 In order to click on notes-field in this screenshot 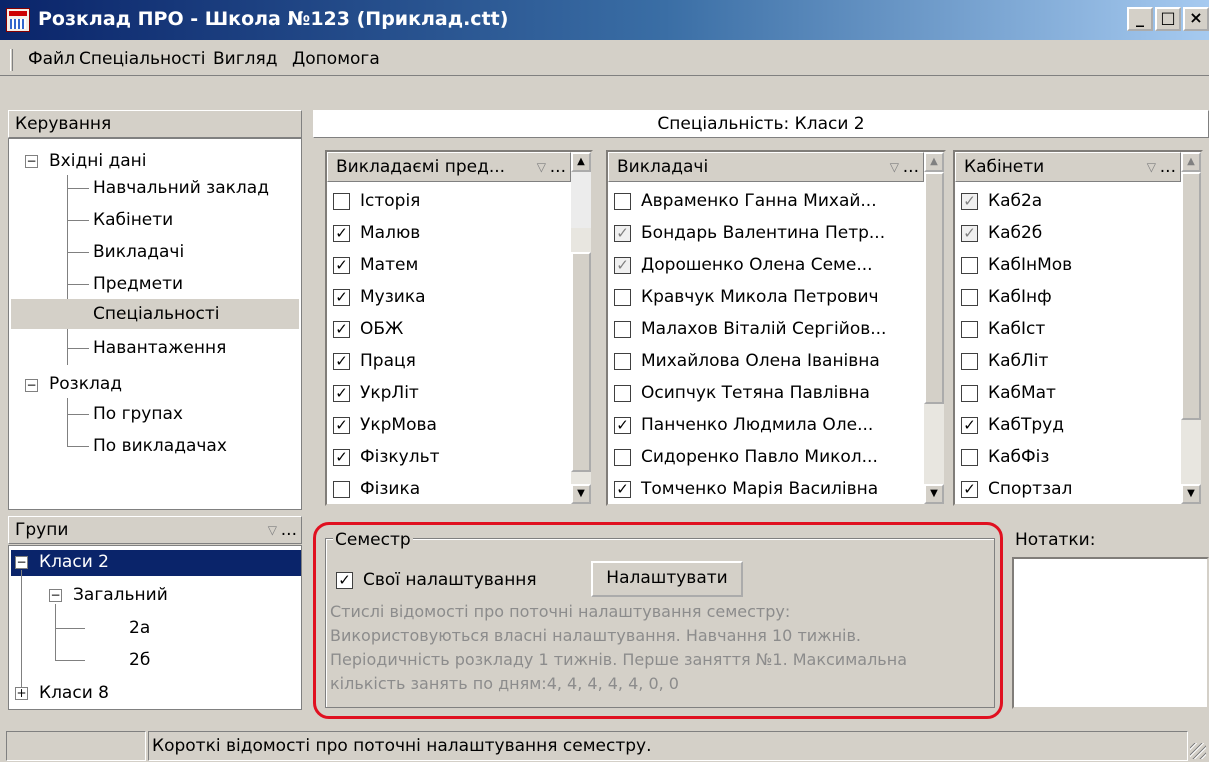, I will do `click(1110, 633)`.